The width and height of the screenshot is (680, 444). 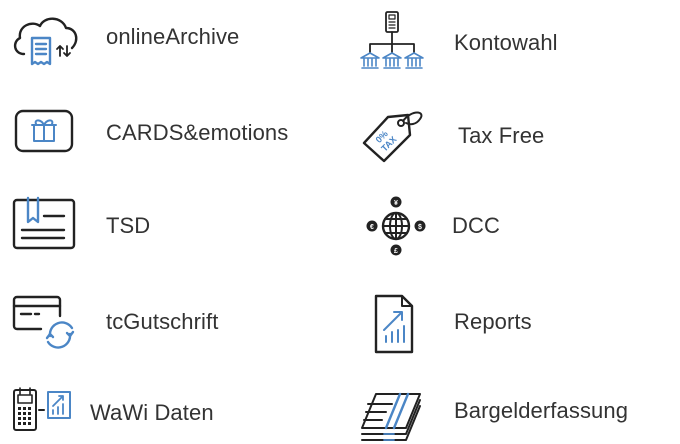 I want to click on tile-dcc: ¥ € $ £ DCC, so click(x=428, y=226).